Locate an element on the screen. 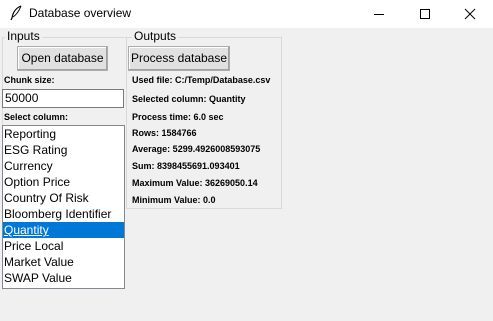  rows-text: Rows: 1584766 is located at coordinates (164, 133).